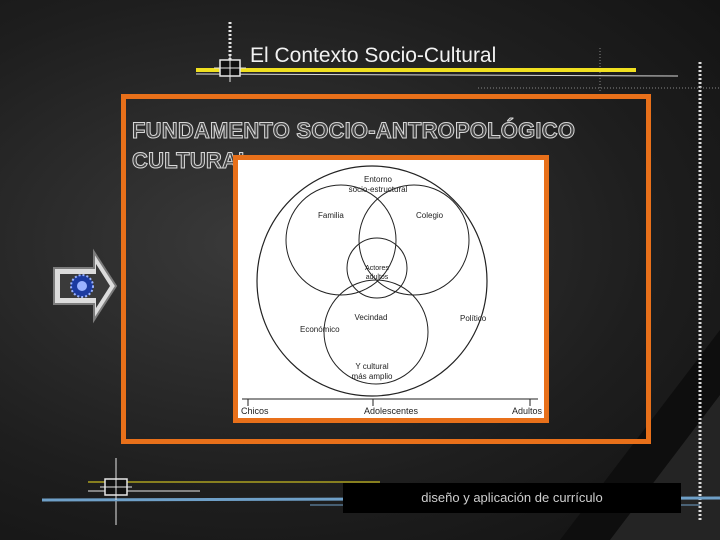 The height and width of the screenshot is (540, 720). I want to click on bottom-label-2: más amplio, so click(372, 376).